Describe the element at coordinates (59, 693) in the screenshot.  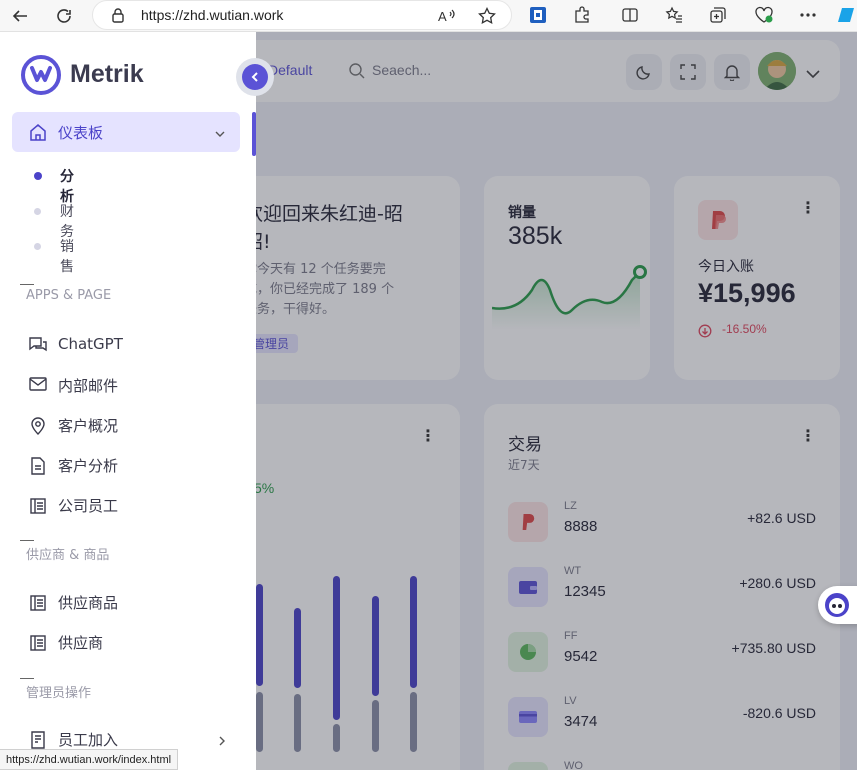
I see `section-label: 管理员操作` at that location.